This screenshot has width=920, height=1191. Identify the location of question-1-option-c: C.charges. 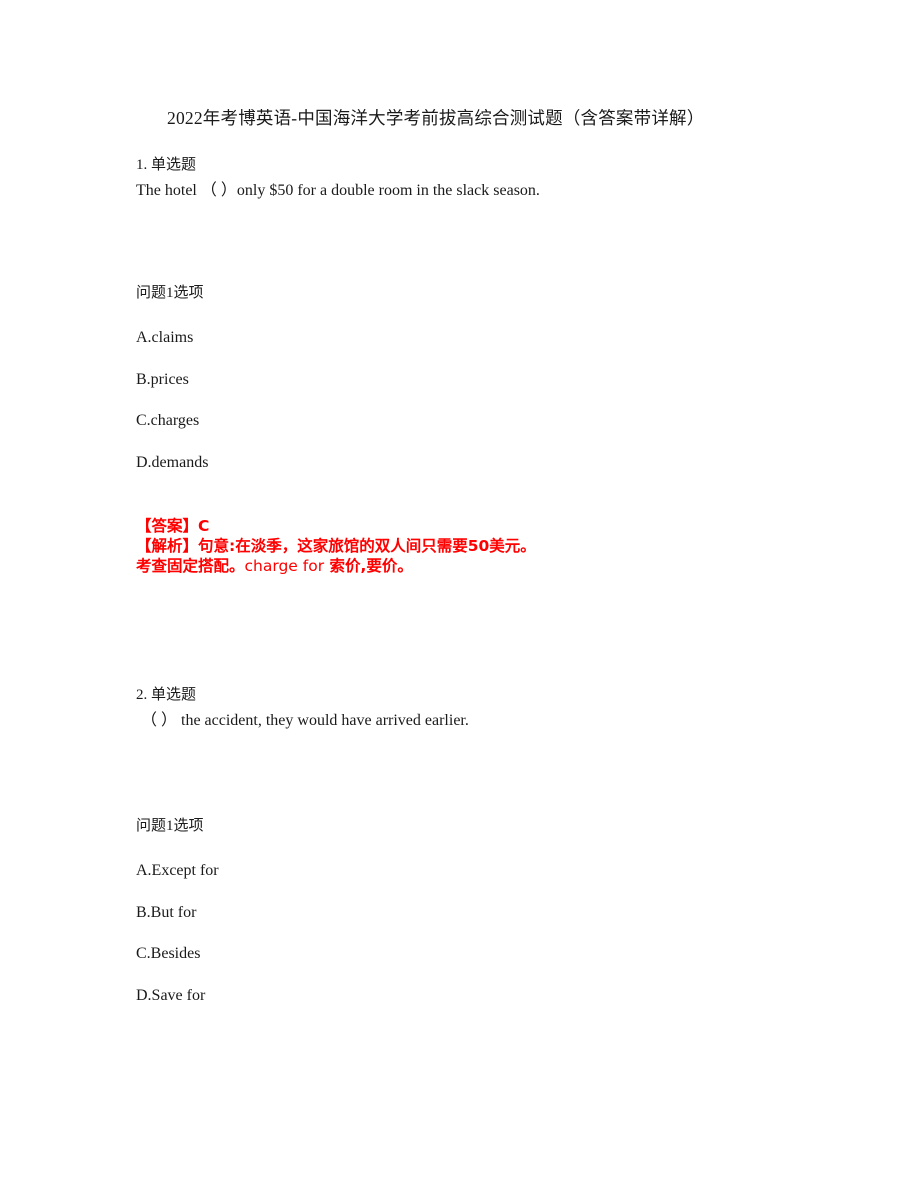
(167, 421).